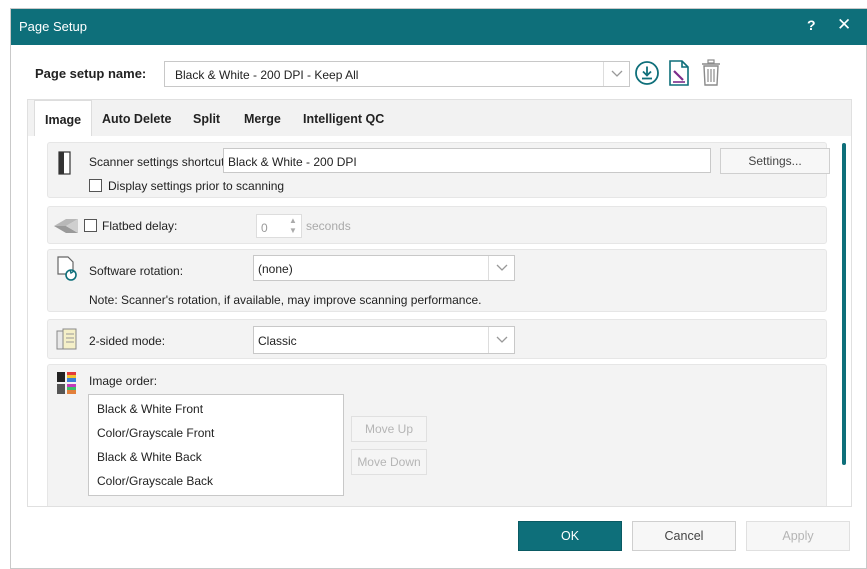  I want to click on help-button: ?, so click(811, 25).